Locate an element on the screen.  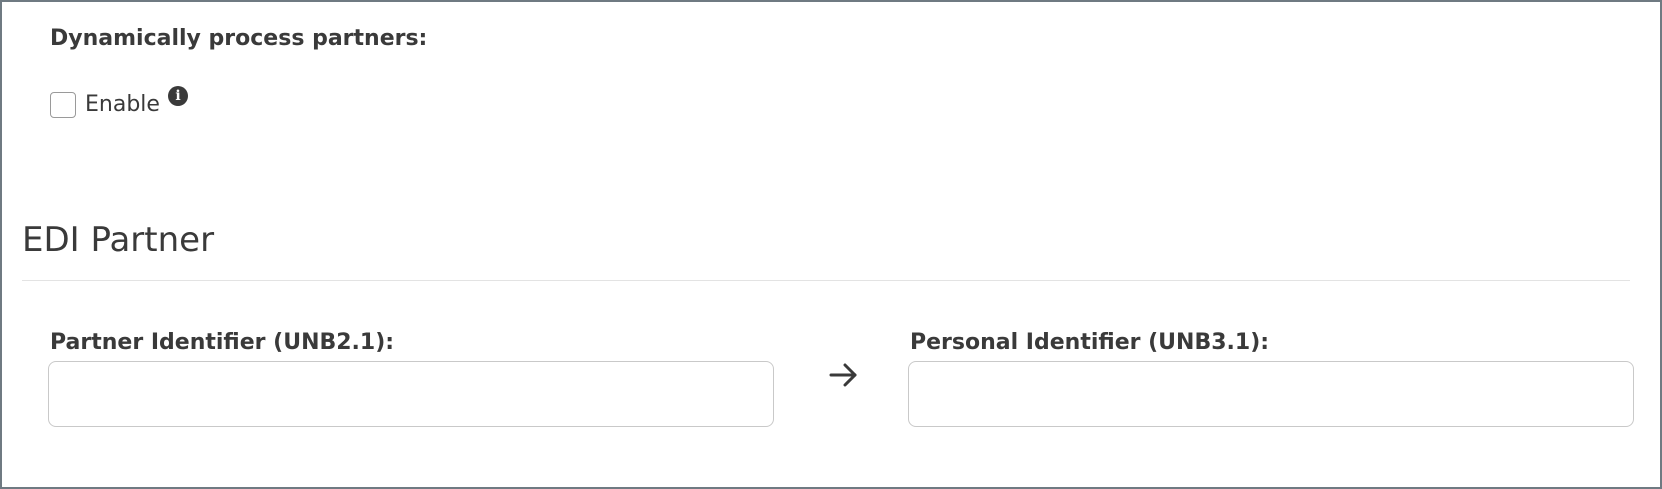
arrow-right-icon is located at coordinates (843, 375).